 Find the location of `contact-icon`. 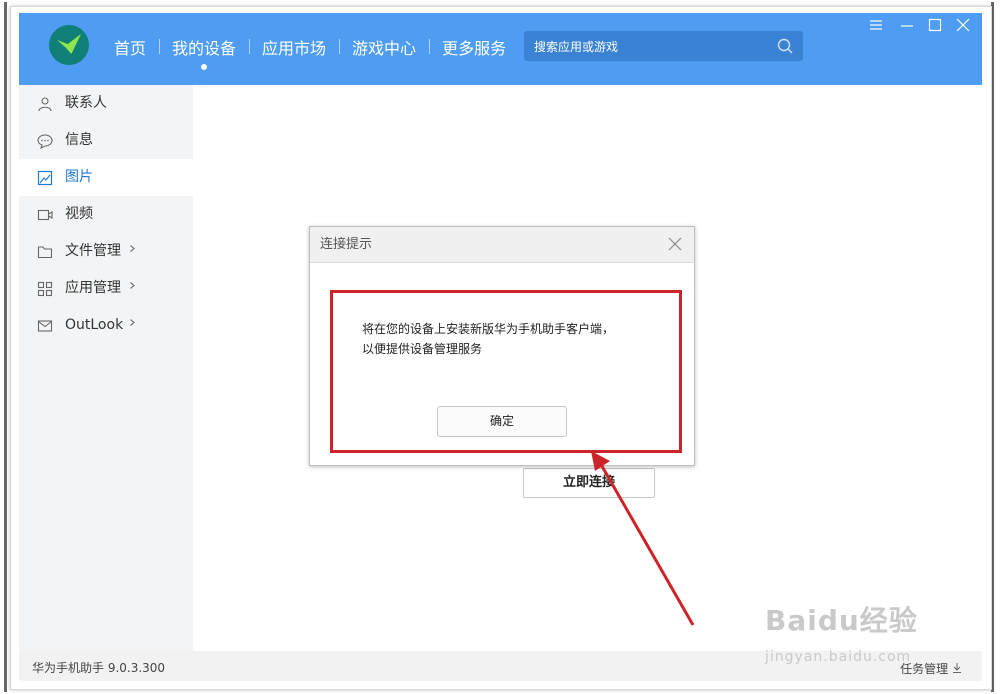

contact-icon is located at coordinates (45, 104).